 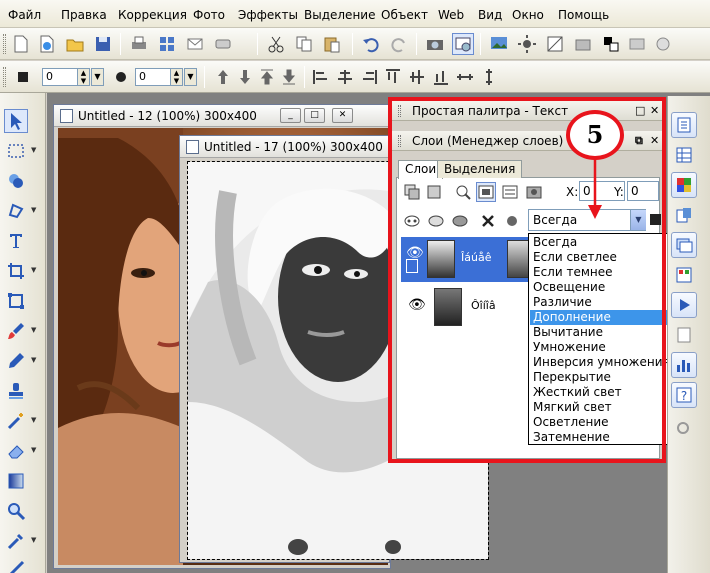 What do you see at coordinates (600, 422) in the screenshot?
I see `blend-option: Осветление` at bounding box center [600, 422].